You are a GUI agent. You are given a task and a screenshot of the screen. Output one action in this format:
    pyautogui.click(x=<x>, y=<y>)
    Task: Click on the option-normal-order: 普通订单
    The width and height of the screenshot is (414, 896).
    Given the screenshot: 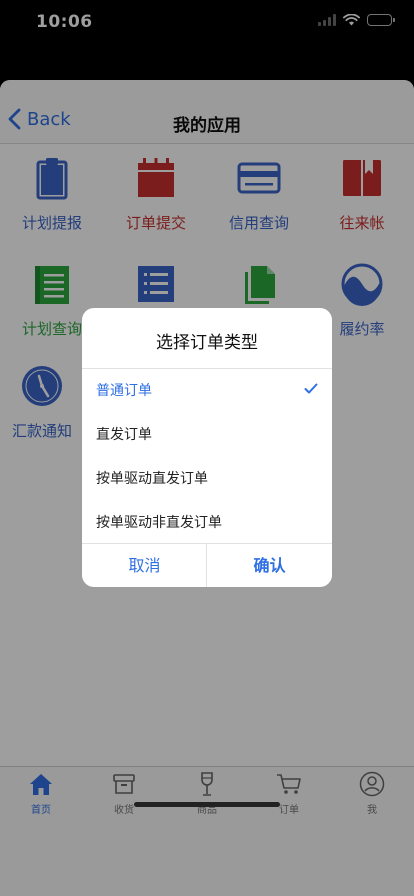 What is the action you would take?
    pyautogui.click(x=207, y=390)
    